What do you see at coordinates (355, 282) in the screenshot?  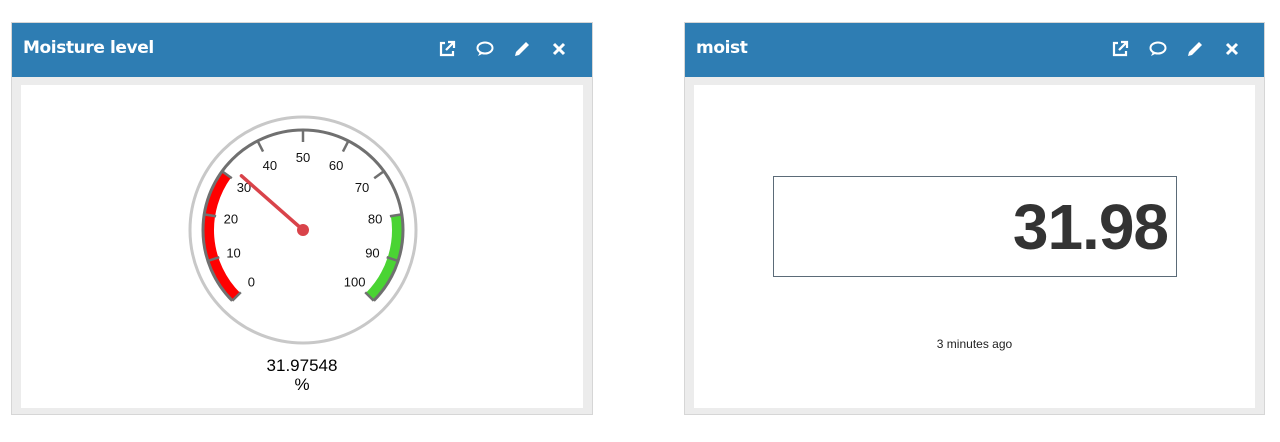 I see `gauge-tick-label: 100` at bounding box center [355, 282].